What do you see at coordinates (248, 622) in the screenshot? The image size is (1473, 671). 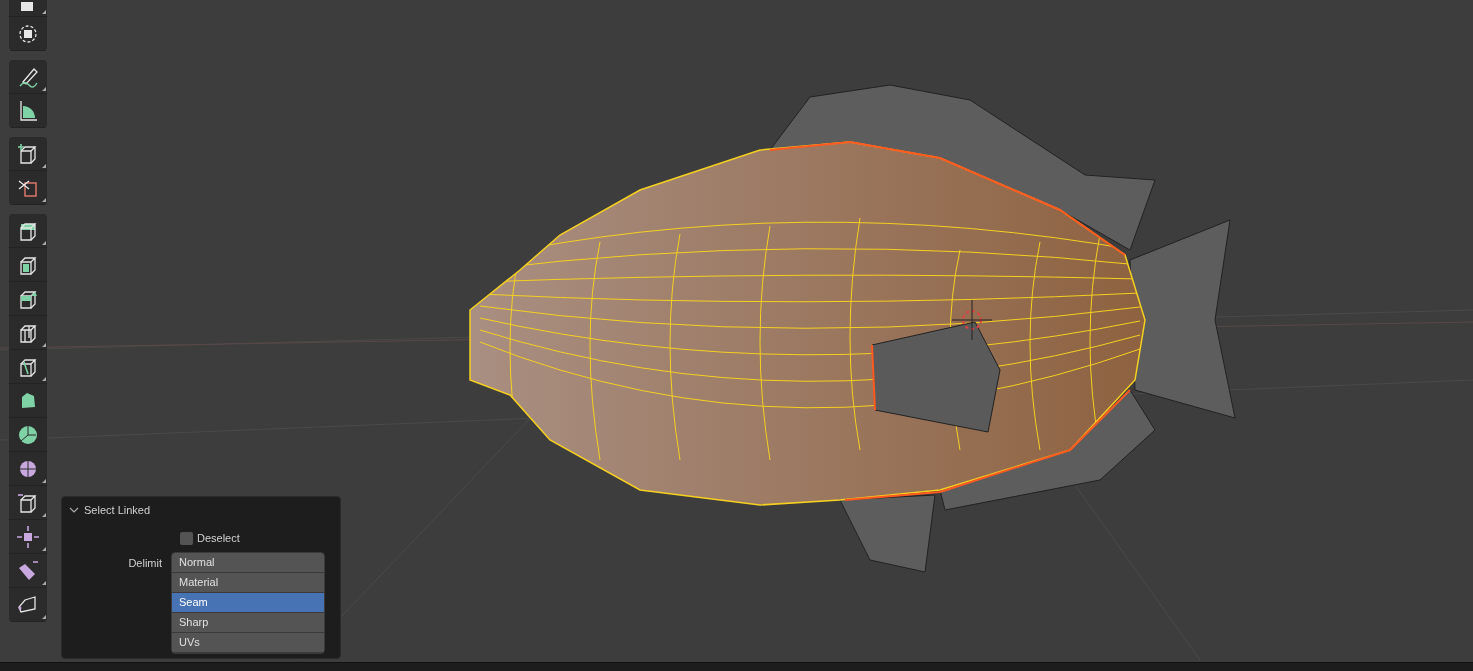 I see `delimit-option: Sharp` at bounding box center [248, 622].